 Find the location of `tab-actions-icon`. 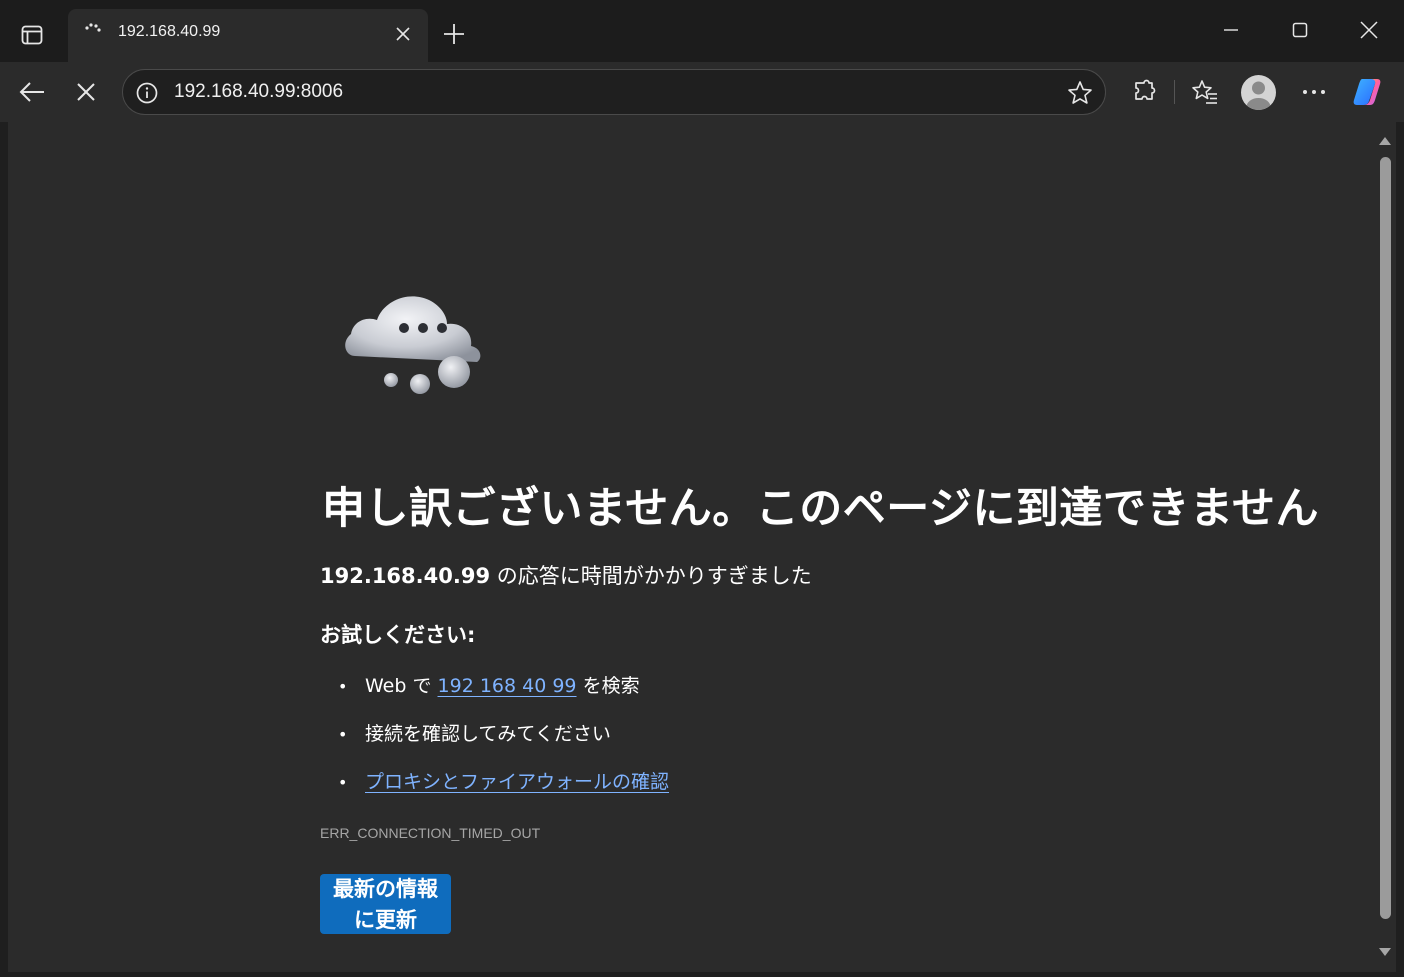

tab-actions-icon is located at coordinates (32, 35).